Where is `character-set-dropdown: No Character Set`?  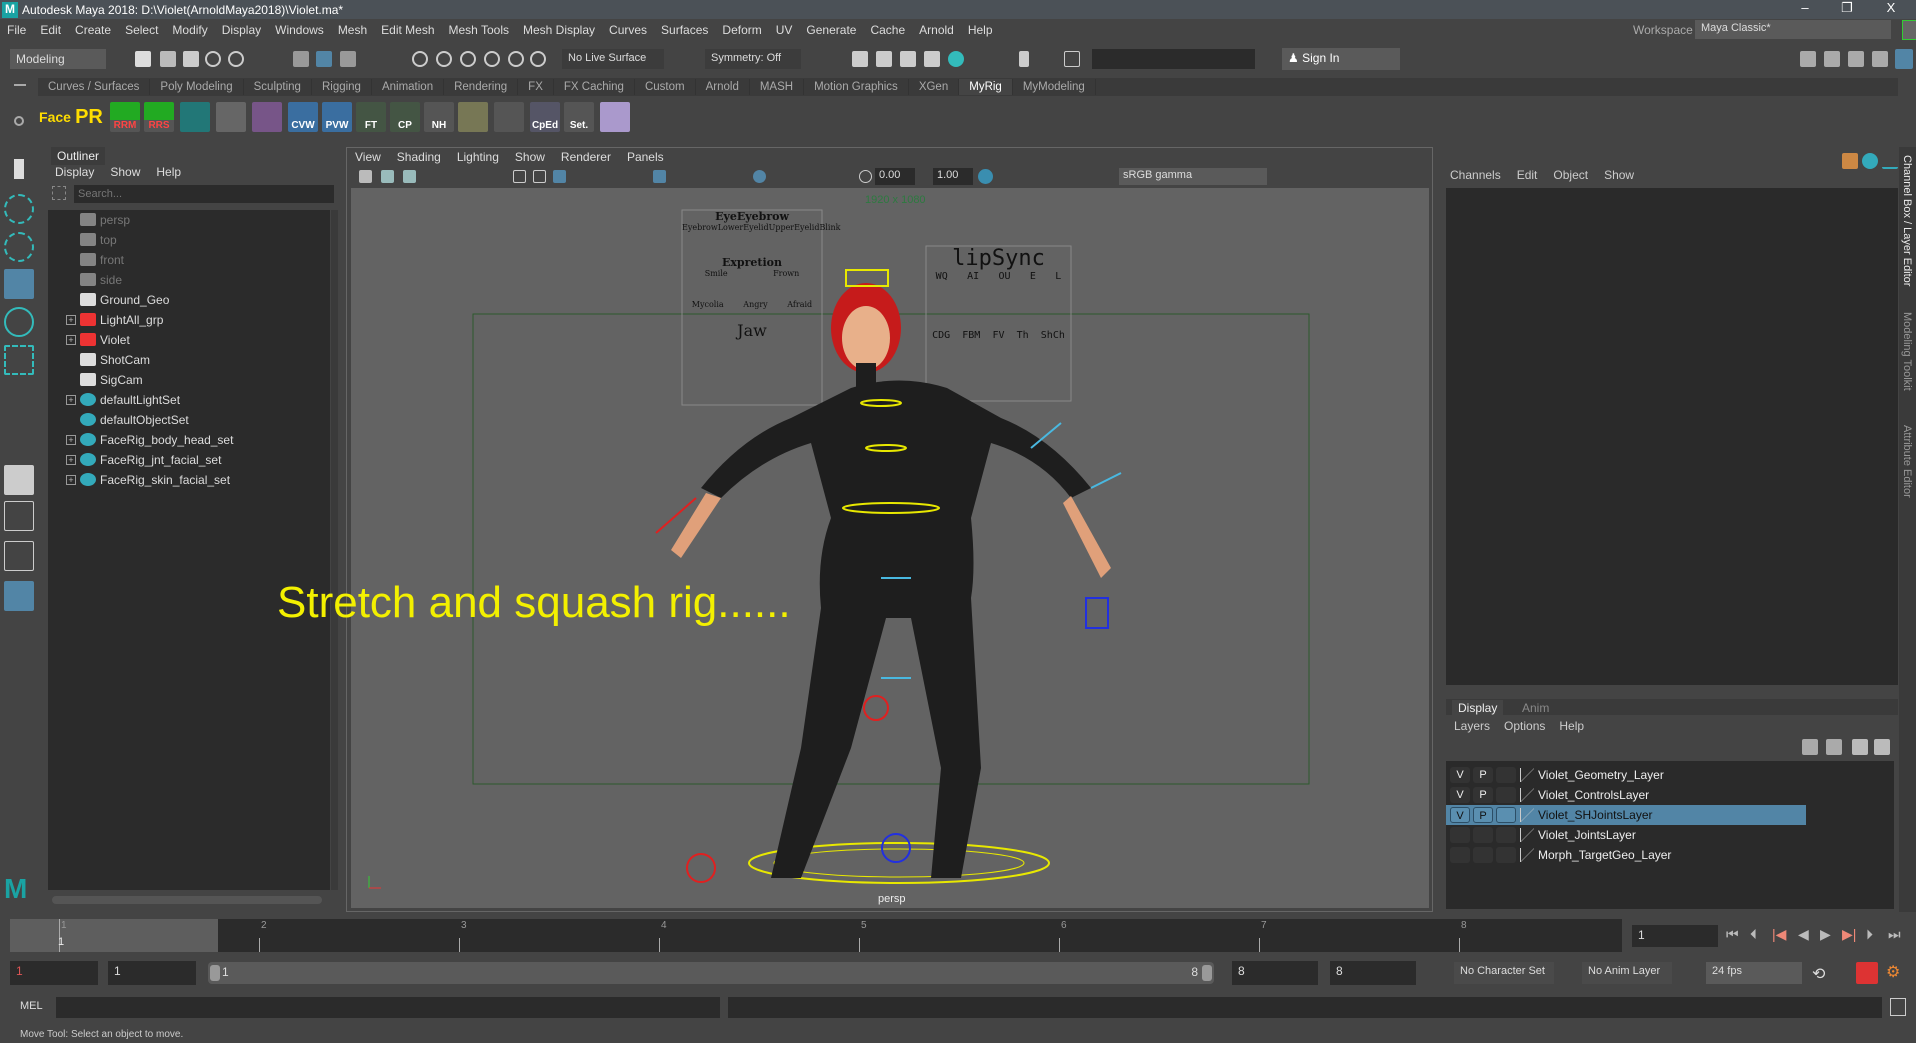
character-set-dropdown: No Character Set is located at coordinates (1504, 973).